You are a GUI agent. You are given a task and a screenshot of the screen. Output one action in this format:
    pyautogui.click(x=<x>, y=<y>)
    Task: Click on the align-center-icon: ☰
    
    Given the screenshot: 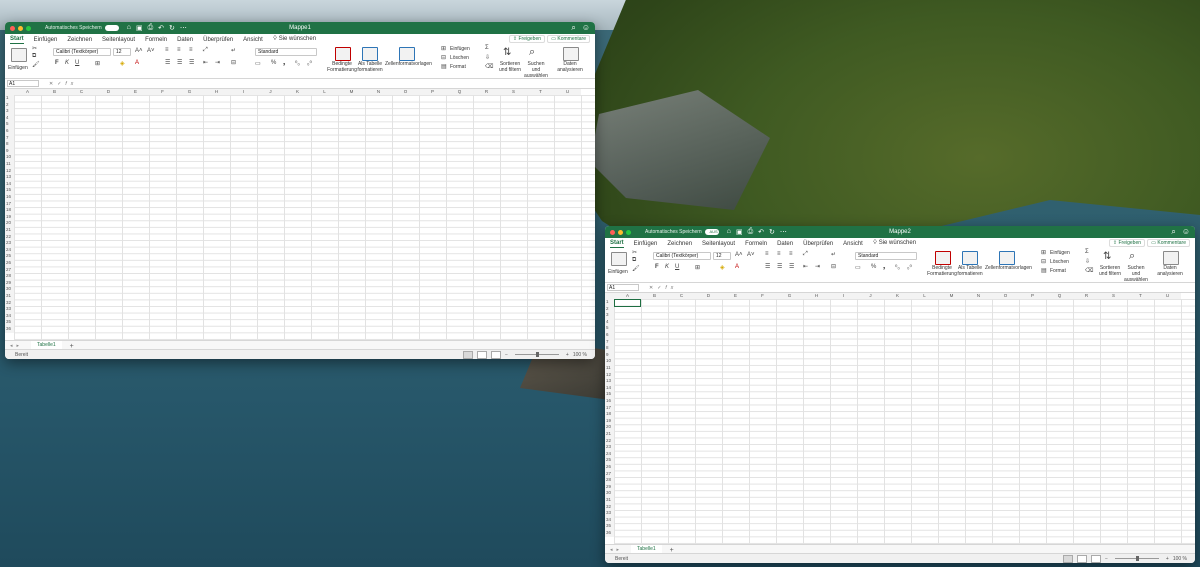 What is the action you would take?
    pyautogui.click(x=779, y=266)
    